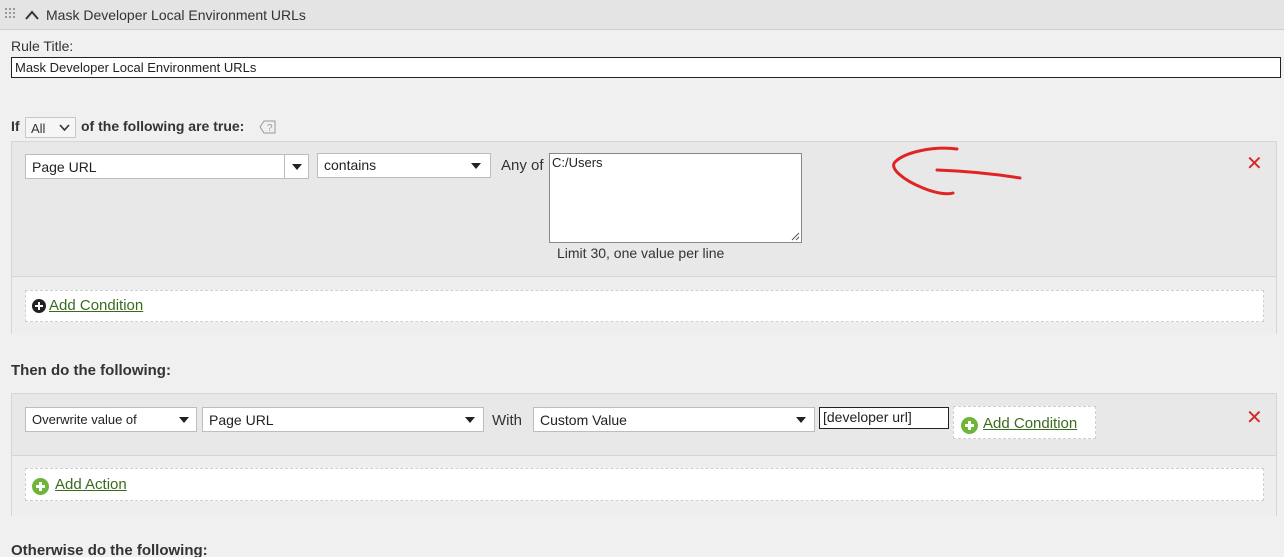  Describe the element at coordinates (507, 420) in the screenshot. I see `with-label: With` at that location.